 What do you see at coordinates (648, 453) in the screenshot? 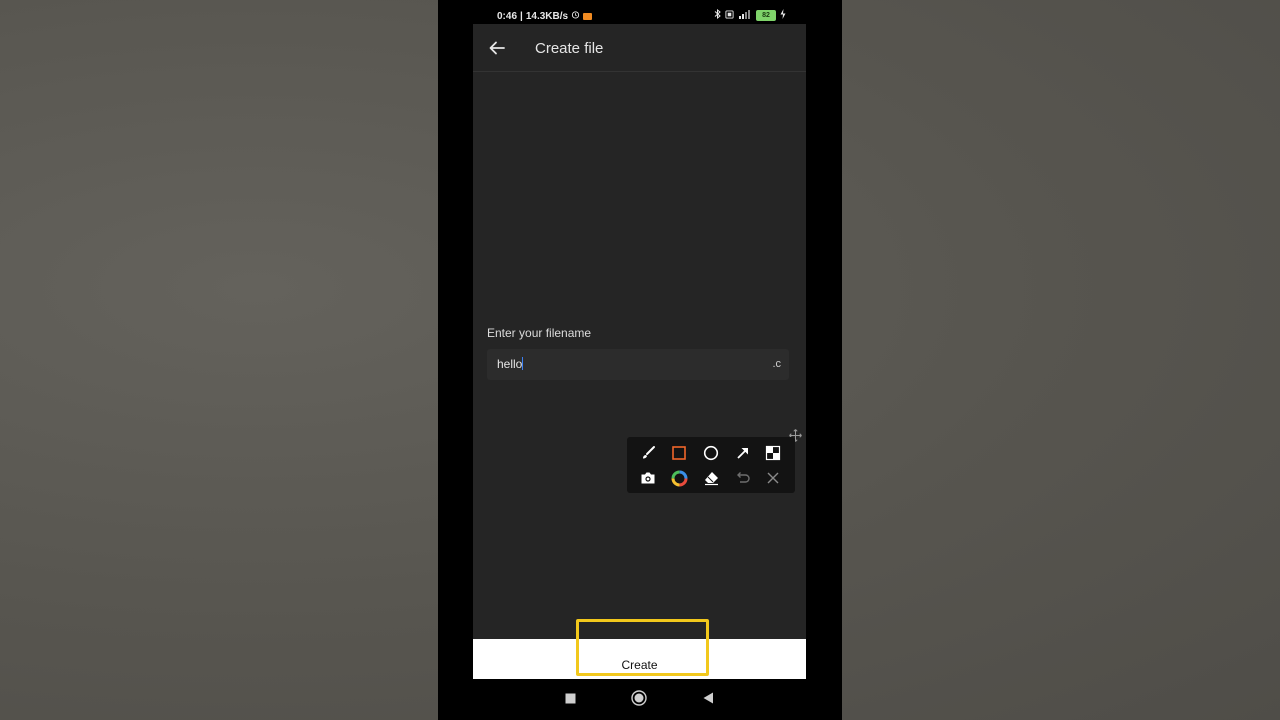
I see `brush-icon` at bounding box center [648, 453].